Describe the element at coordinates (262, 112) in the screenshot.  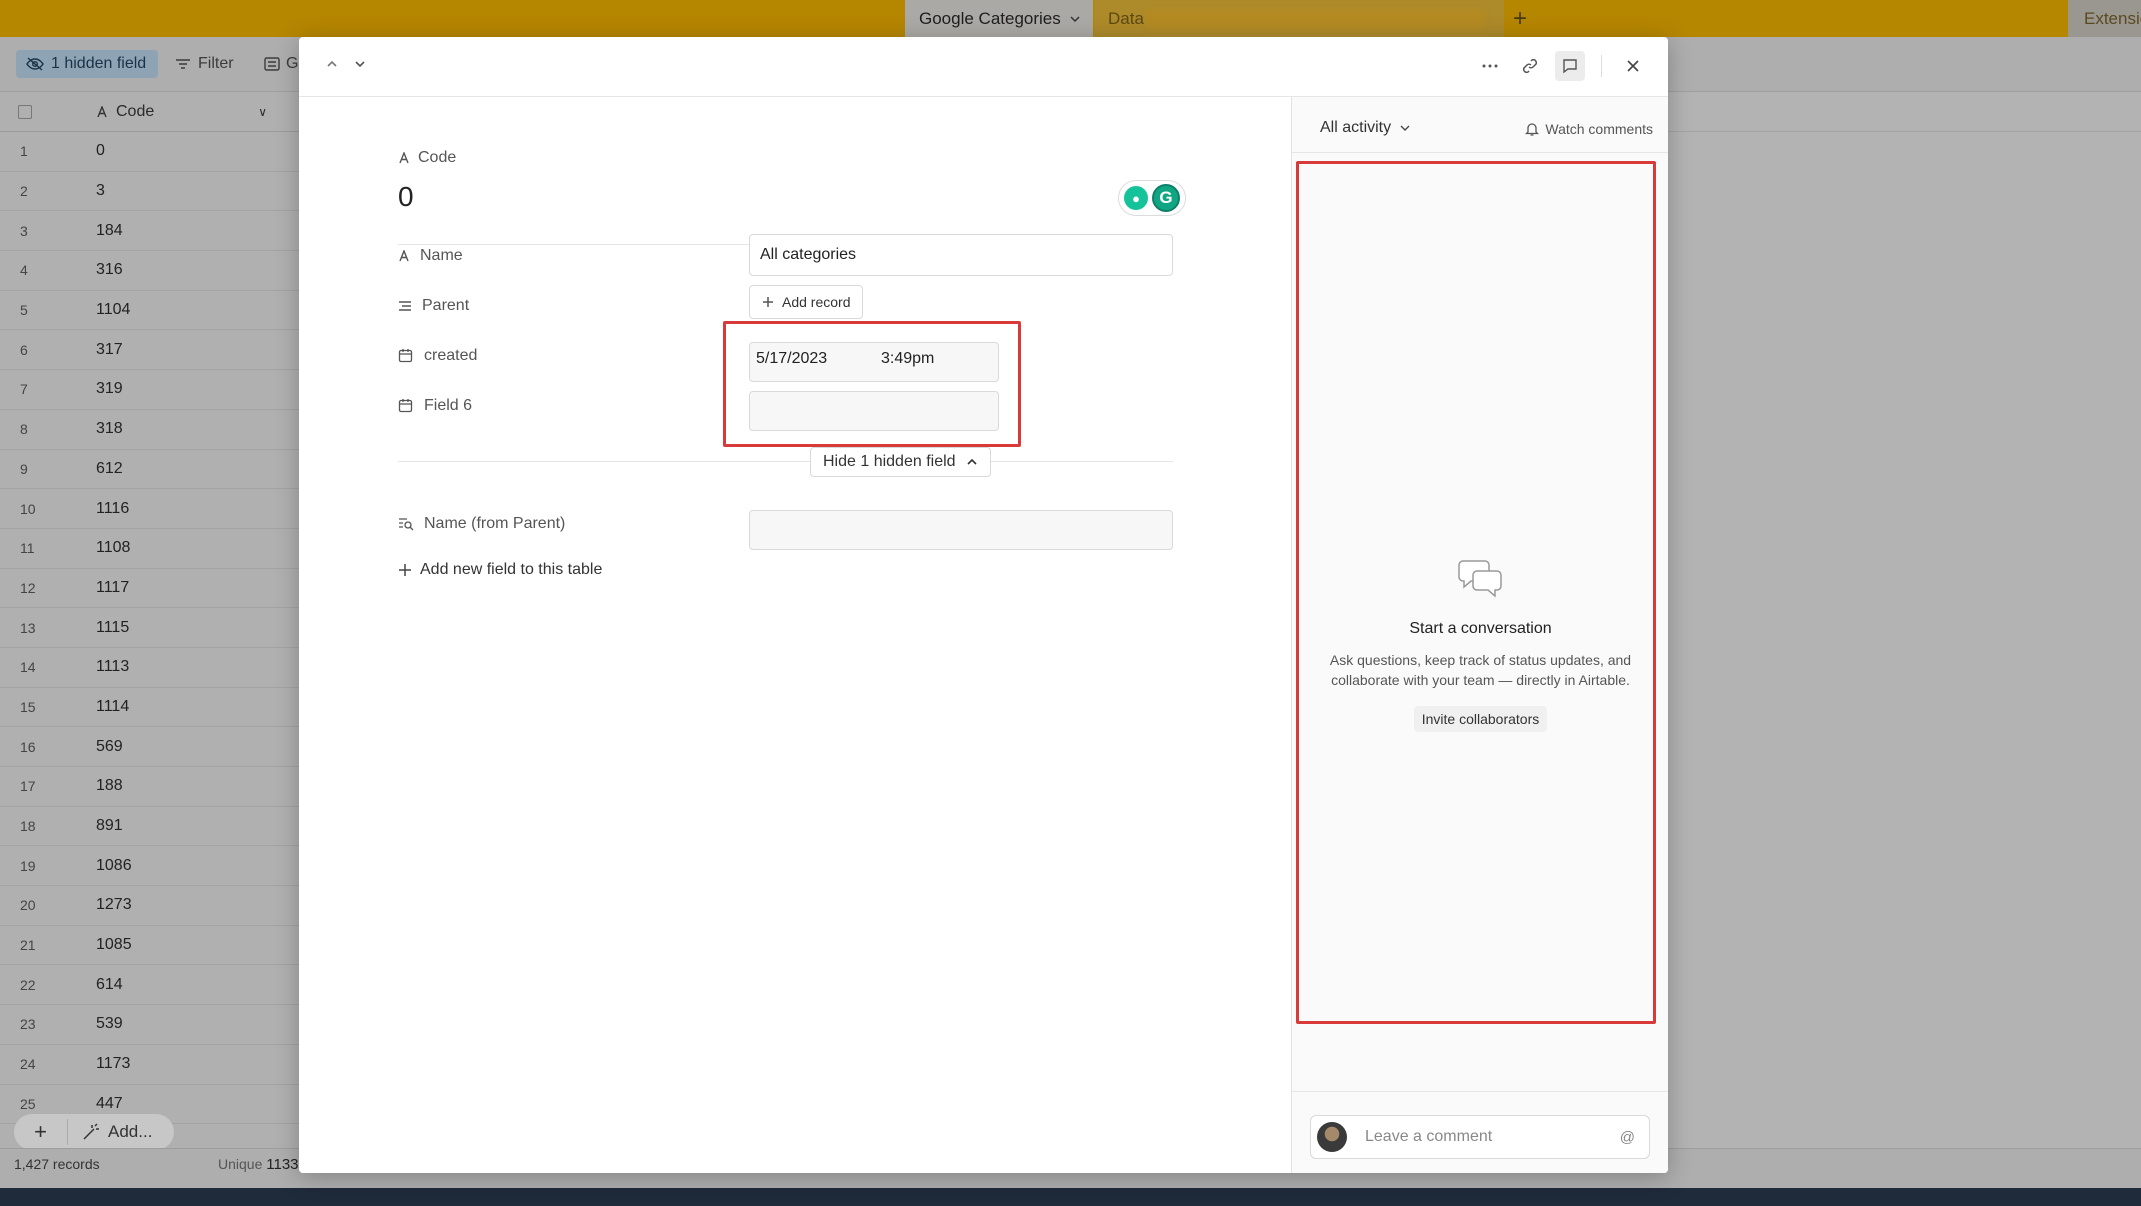
I see `chevron-down-icon: ∨` at that location.